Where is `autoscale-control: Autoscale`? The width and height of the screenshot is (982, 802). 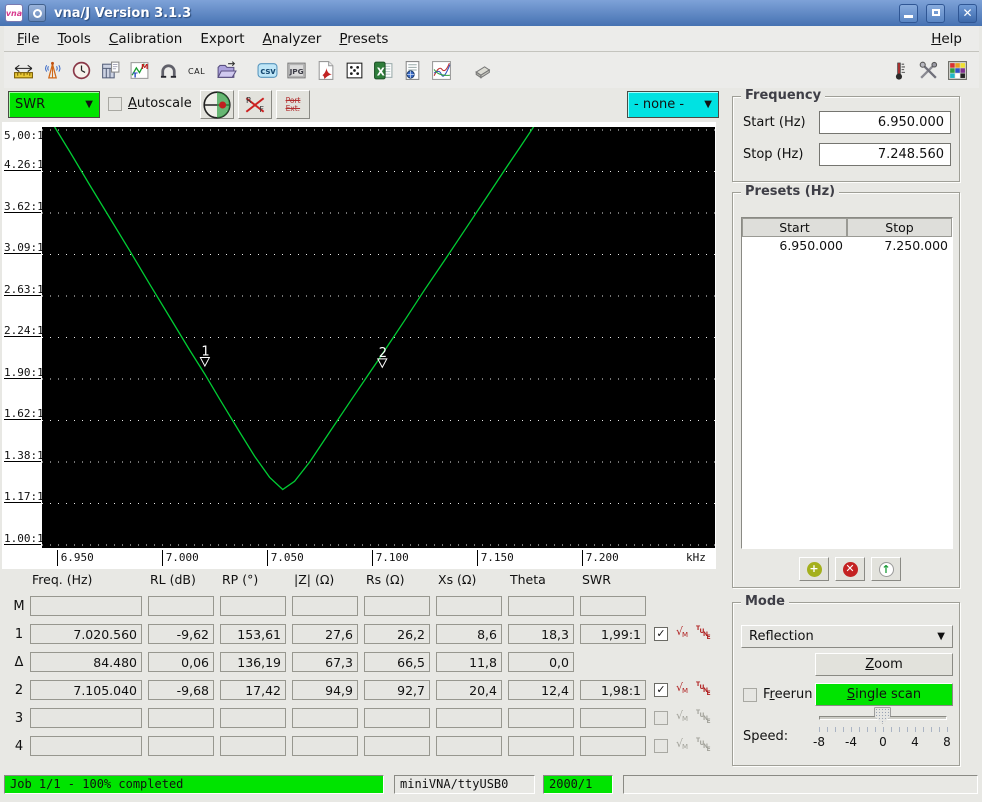 autoscale-control: Autoscale is located at coordinates (150, 103).